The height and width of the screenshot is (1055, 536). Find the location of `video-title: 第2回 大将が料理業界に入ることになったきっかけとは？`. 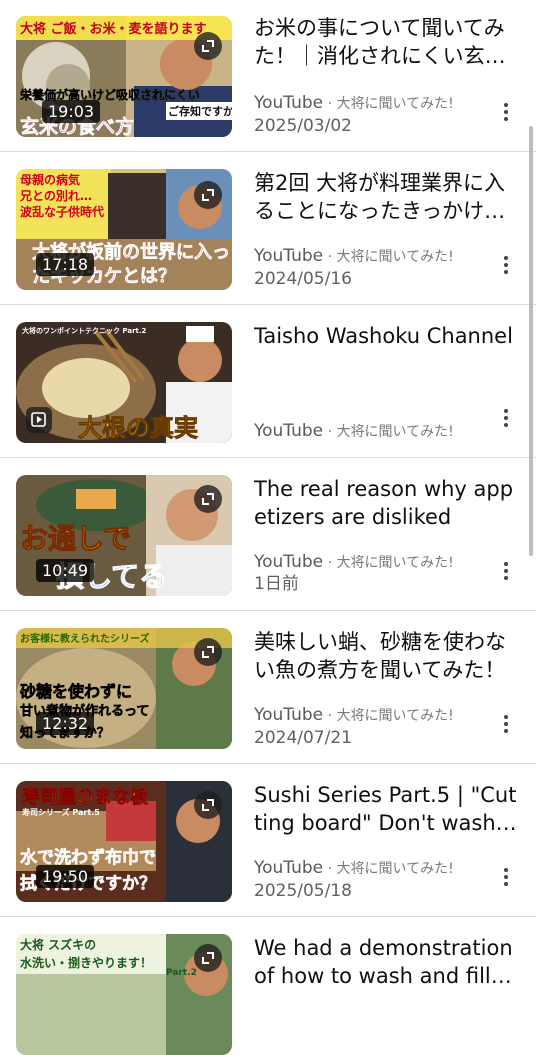

video-title: 第2回 大将が料理業界に入ることになったきっかけとは？ is located at coordinates (386, 197).